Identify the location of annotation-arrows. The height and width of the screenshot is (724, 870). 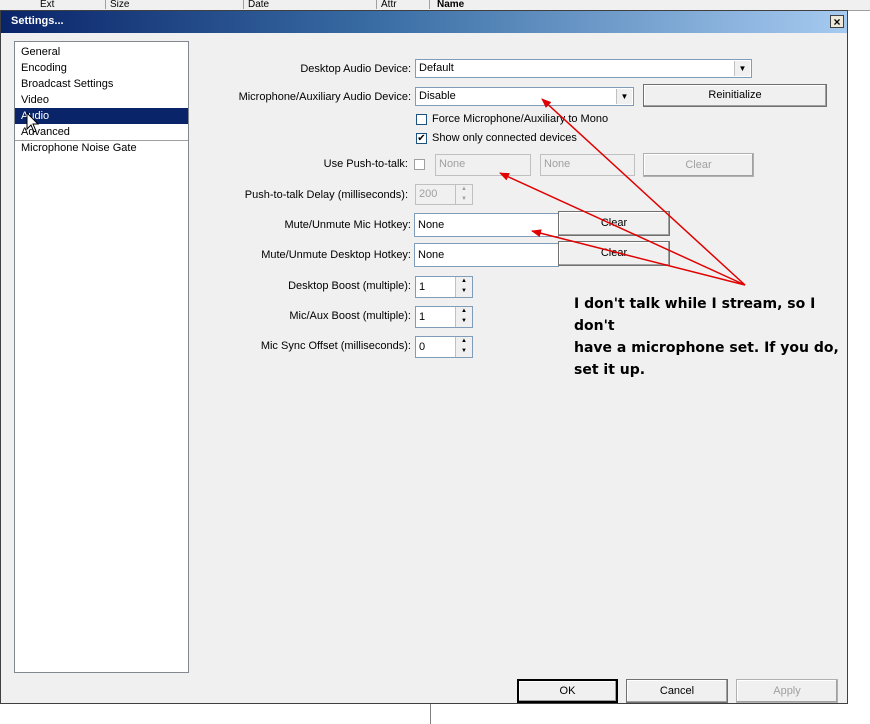
(622, 192).